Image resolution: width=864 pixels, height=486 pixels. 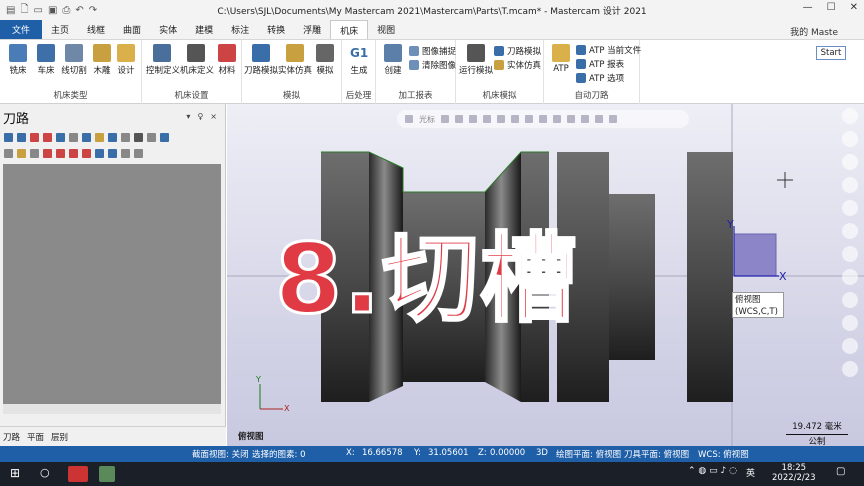 I want to click on scroll-icon, so click(x=86, y=153).